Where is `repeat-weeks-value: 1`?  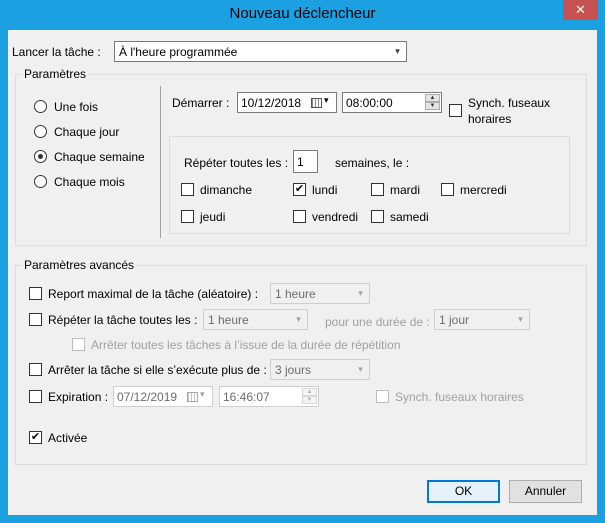 repeat-weeks-value: 1 is located at coordinates (300, 162).